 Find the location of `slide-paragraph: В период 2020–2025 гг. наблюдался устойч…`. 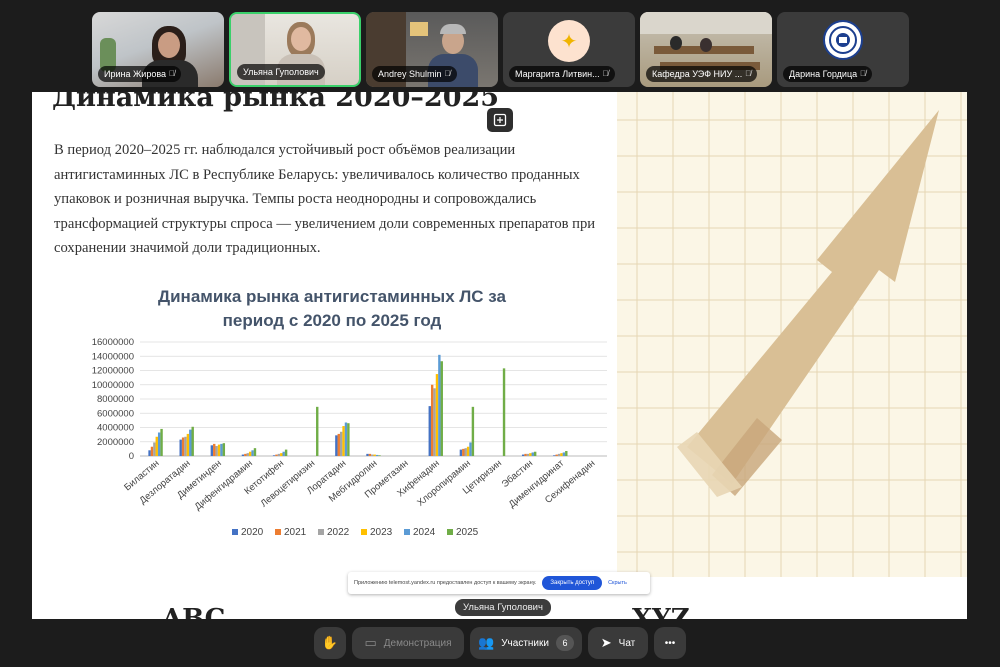

slide-paragraph: В период 2020–2025 гг. наблюдался устойч… is located at coordinates (325, 199).